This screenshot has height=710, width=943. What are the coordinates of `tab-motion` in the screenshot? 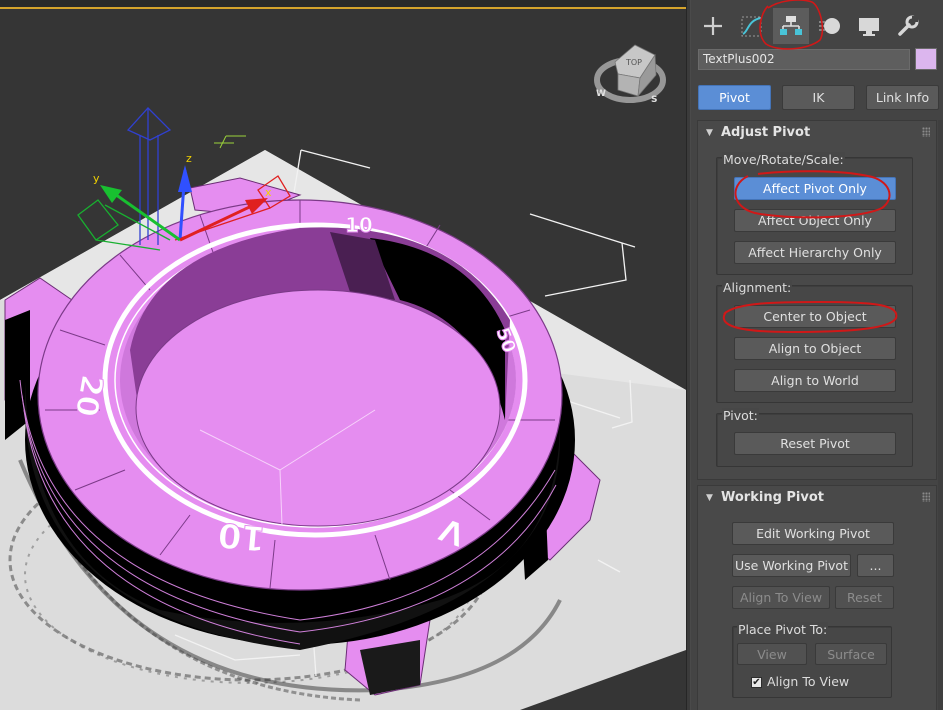 It's located at (830, 26).